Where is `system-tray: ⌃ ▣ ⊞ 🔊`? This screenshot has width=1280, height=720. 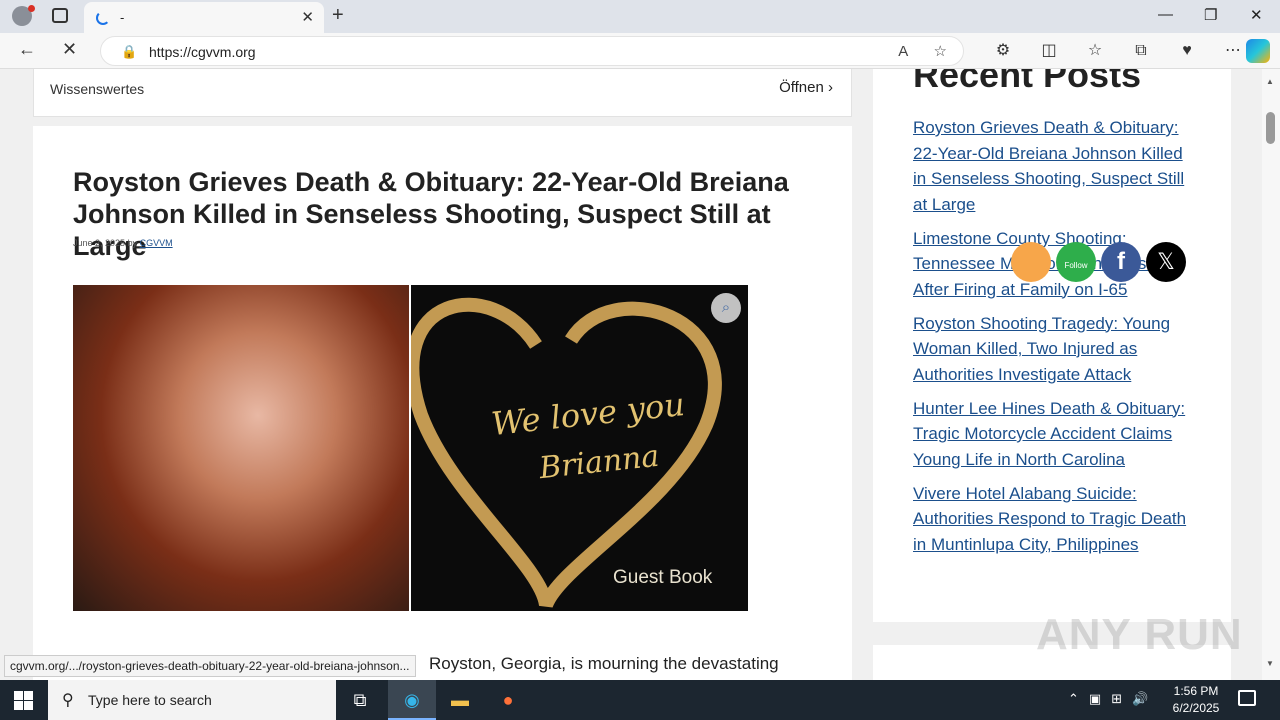
system-tray: ⌃ ▣ ⊞ 🔊 is located at coordinates (1113, 699).